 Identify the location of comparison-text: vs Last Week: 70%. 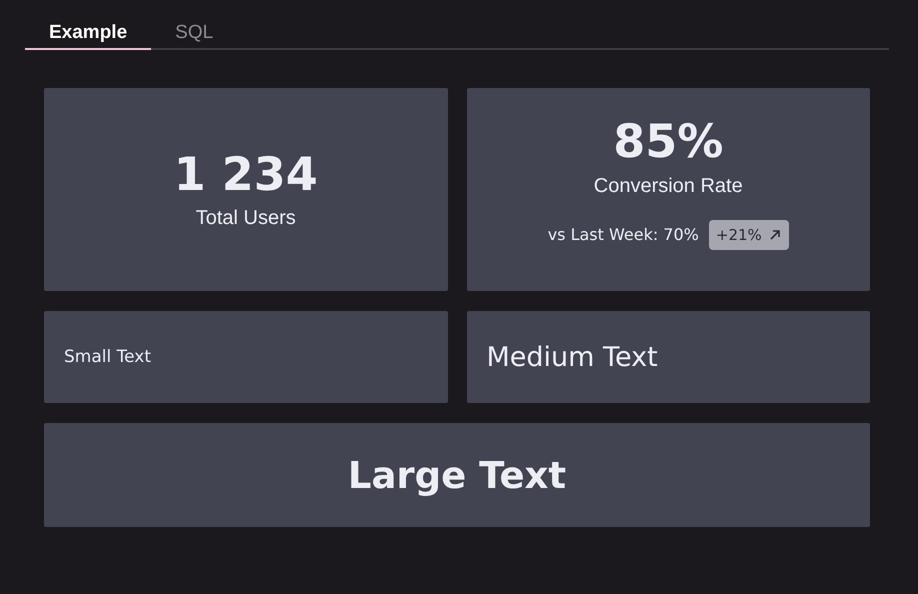
(623, 234).